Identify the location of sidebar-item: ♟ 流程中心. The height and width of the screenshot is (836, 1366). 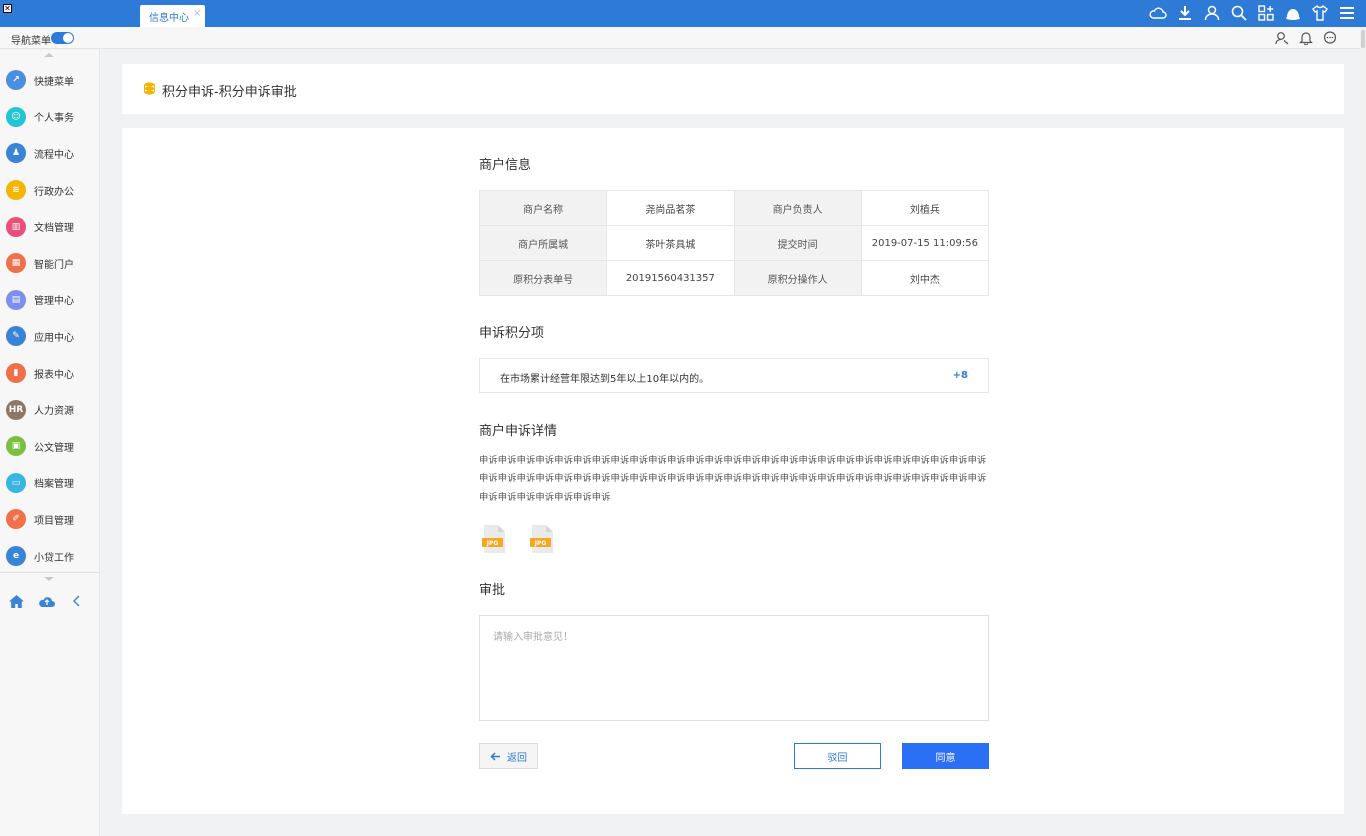
(50, 153).